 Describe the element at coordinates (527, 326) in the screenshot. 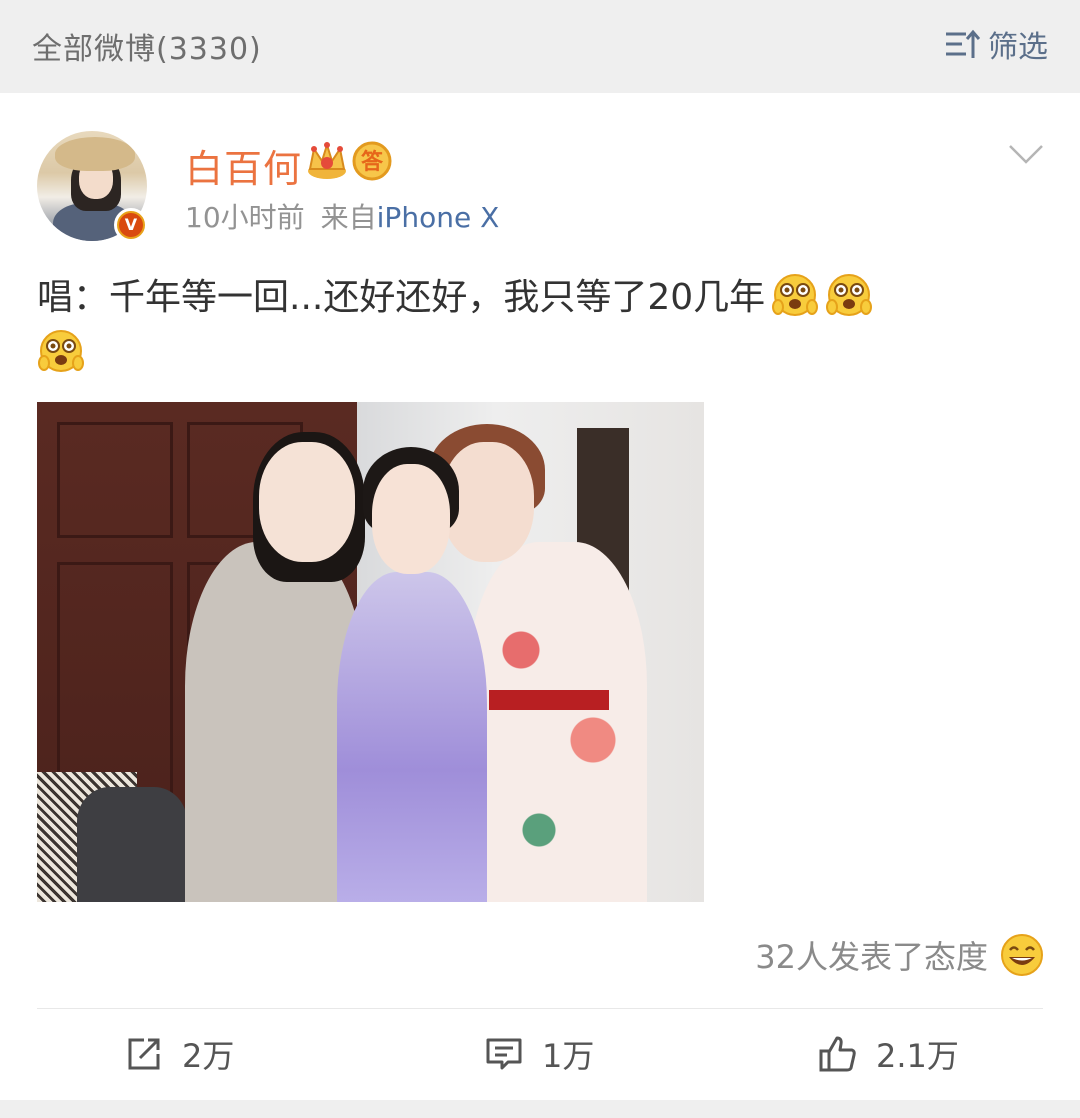

I see `post-body: 唱：千年等一回...还好还好，我只等了20几年` at that location.